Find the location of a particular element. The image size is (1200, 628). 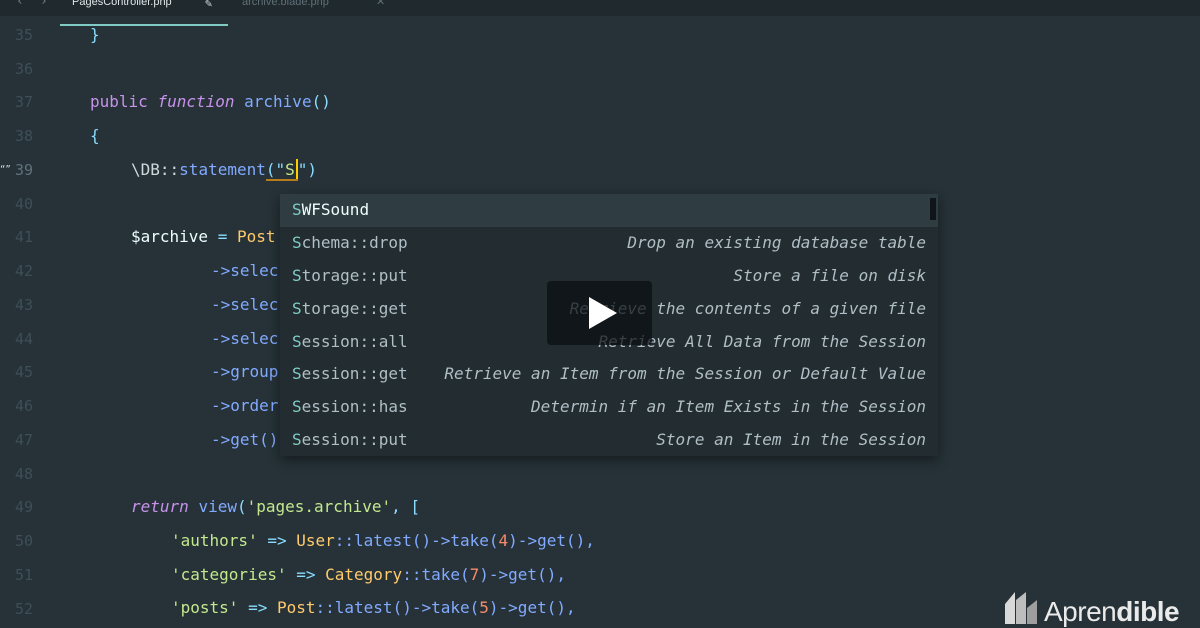

code-line-49: return view('pages.archive', [ is located at coordinates (276, 506).